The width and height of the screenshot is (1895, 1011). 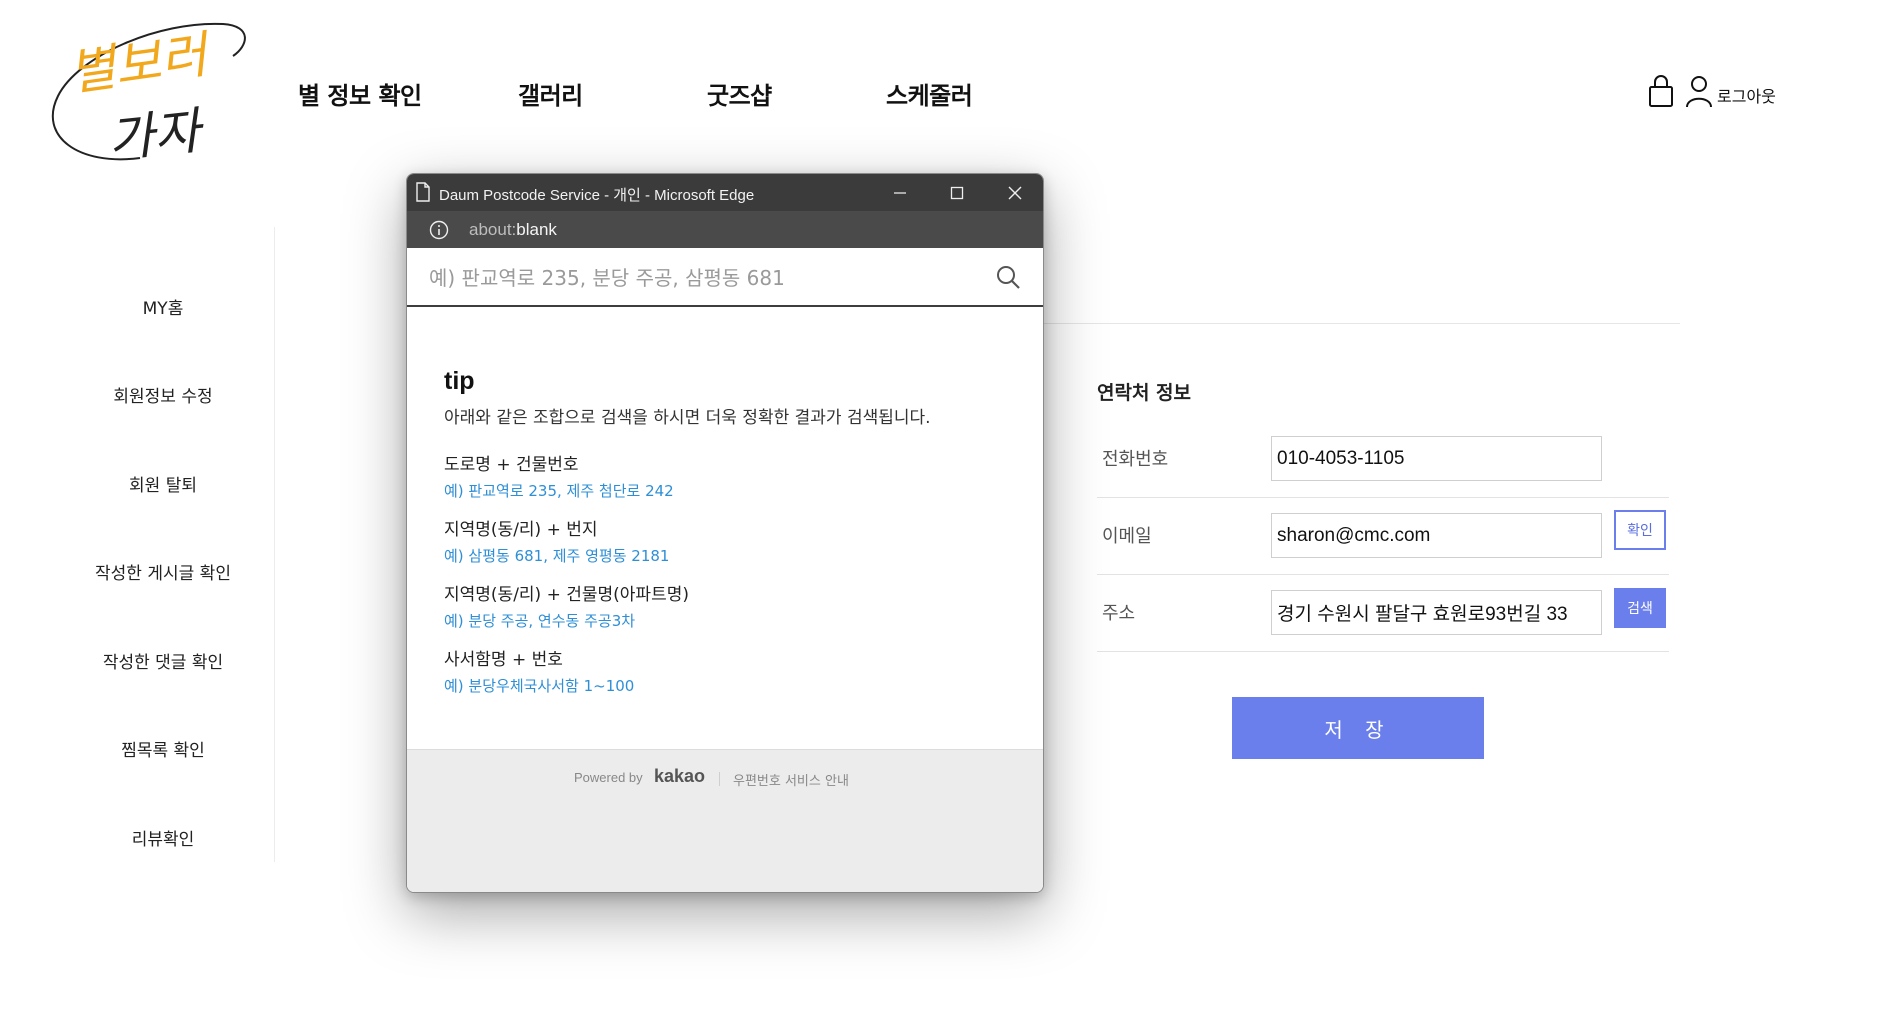 I want to click on sidebar-item-edit-profile: 회원정보 수정, so click(x=163, y=394).